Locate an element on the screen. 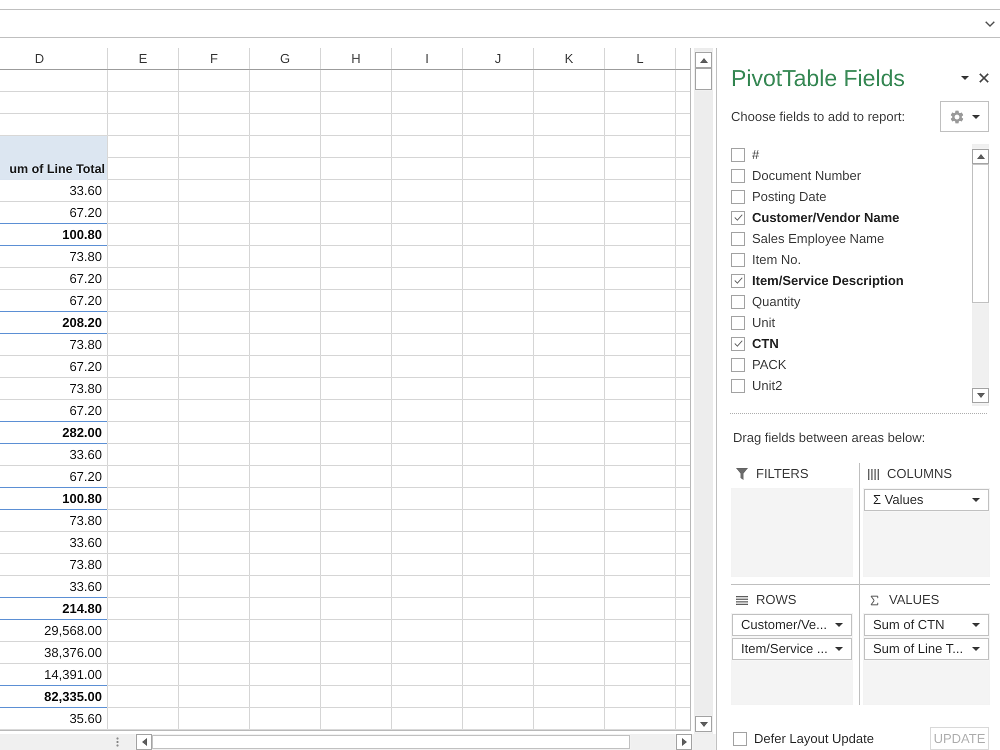  table-cell-text: 38,376.00 is located at coordinates (73, 653).